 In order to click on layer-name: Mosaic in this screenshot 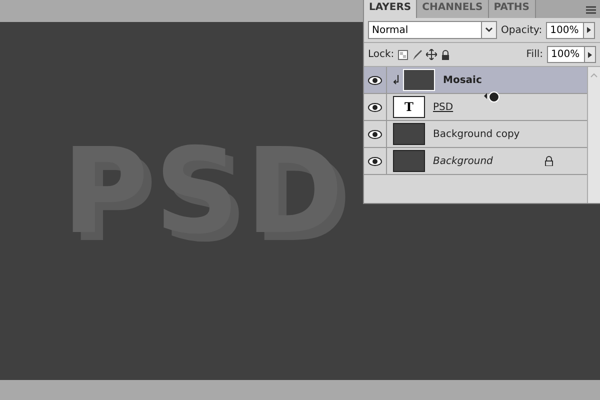, I will do `click(463, 80)`.